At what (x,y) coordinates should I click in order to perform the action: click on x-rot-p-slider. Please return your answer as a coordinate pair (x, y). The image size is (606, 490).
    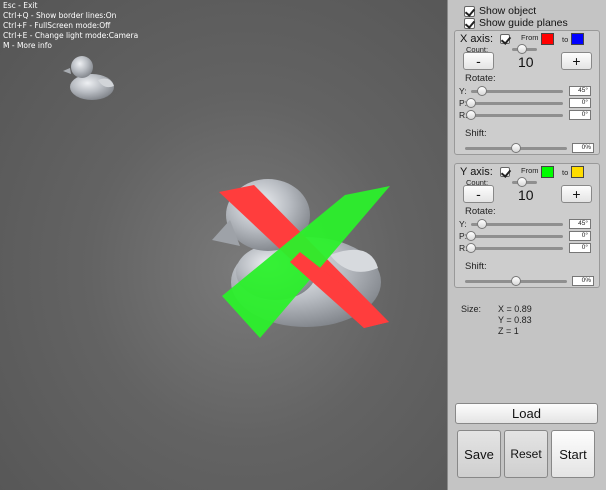
    Looking at the image, I should click on (517, 103).